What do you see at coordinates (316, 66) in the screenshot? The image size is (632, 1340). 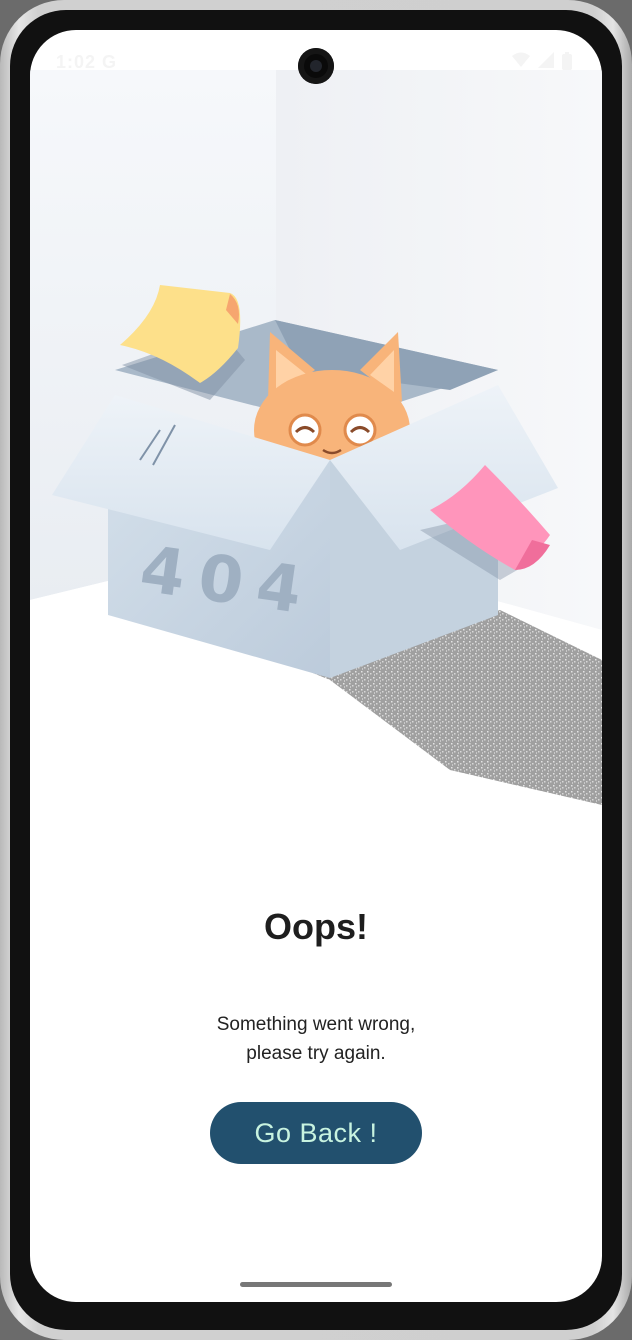 I see `front-camera` at bounding box center [316, 66].